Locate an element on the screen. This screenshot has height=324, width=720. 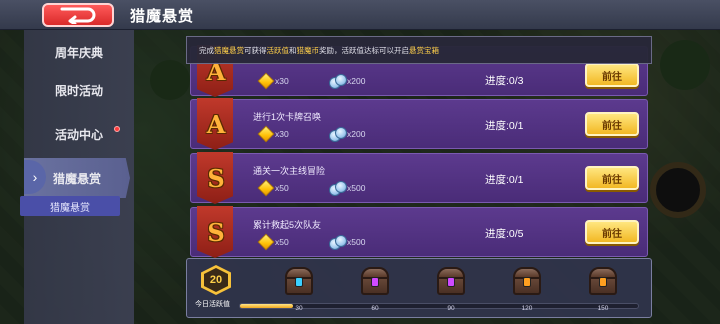
sidebar-subitem-label: 猎魔悬赏 is located at coordinates (70, 208).